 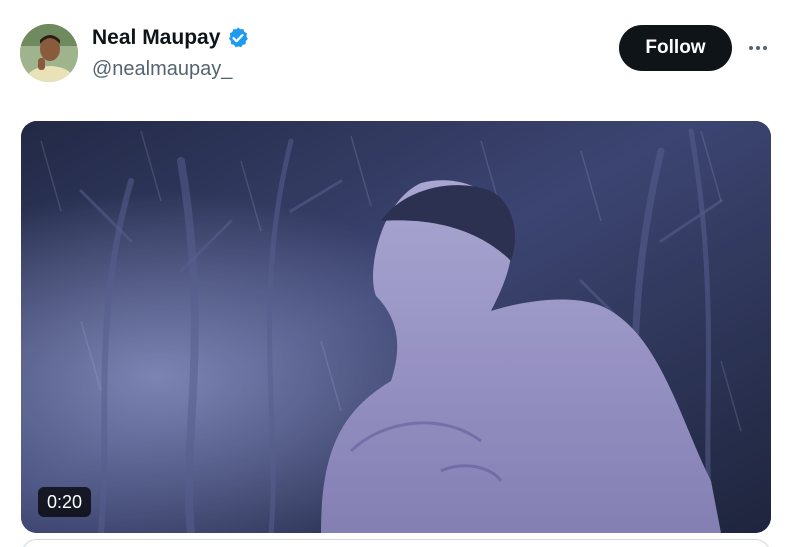 I want to click on next-card-edge, so click(x=396, y=543).